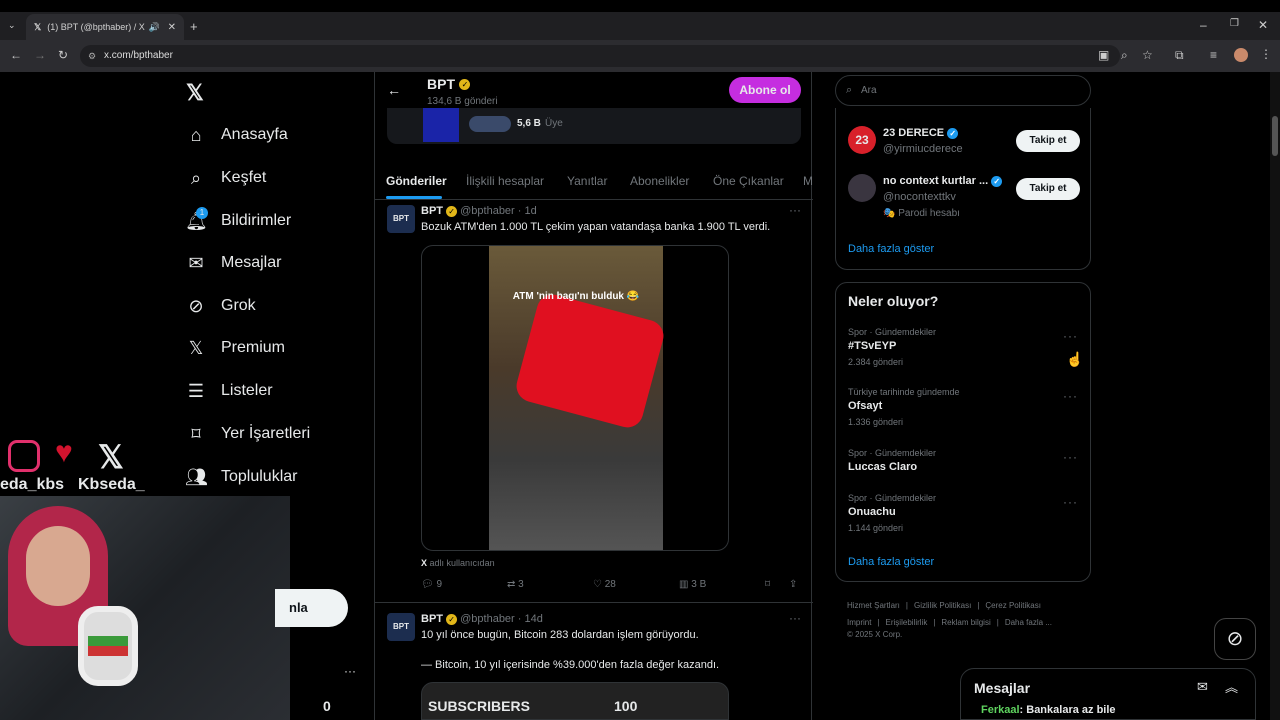 The width and height of the screenshot is (1280, 720). Describe the element at coordinates (1234, 24) in the screenshot. I see `maximize-icon: ❐` at that location.